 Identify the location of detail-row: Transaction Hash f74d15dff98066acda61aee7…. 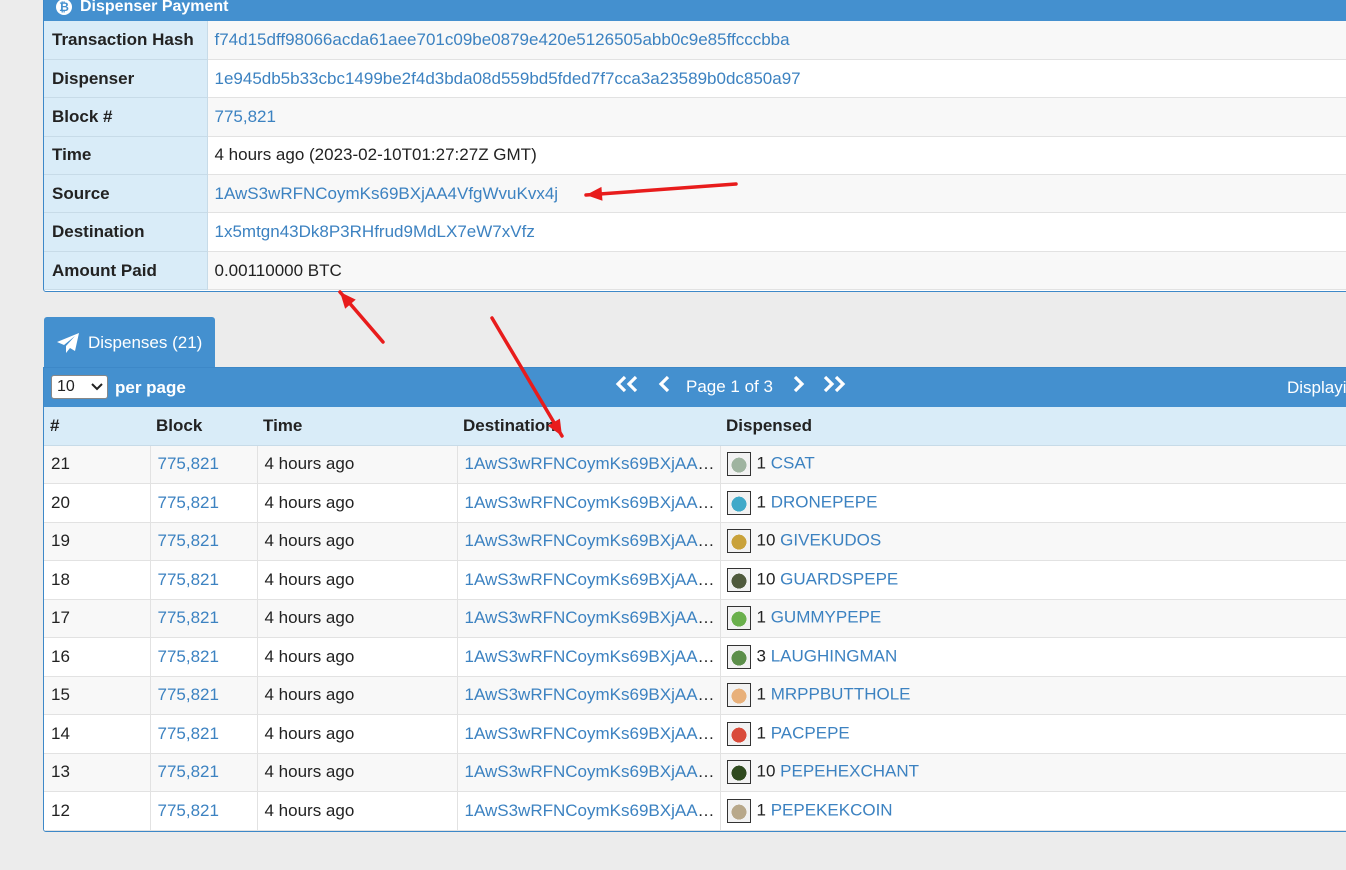
(695, 40).